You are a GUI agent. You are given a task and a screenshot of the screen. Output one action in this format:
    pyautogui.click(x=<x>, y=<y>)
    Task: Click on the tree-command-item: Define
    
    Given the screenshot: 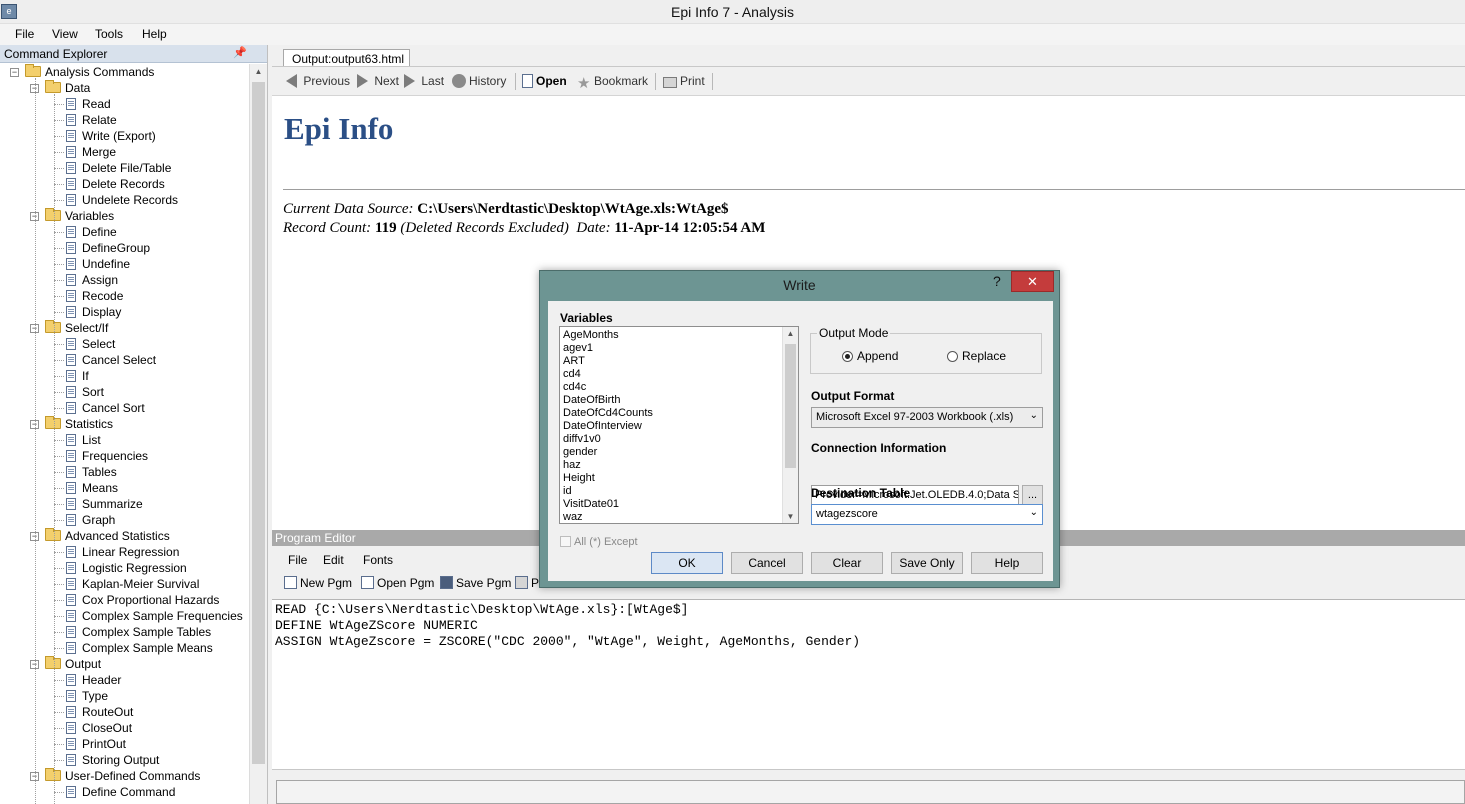 What is the action you would take?
    pyautogui.click(x=91, y=232)
    